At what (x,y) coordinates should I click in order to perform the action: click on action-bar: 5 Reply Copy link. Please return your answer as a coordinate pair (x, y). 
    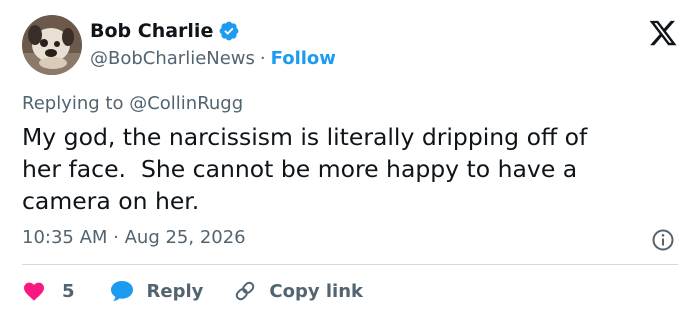
    Looking at the image, I should click on (192, 291).